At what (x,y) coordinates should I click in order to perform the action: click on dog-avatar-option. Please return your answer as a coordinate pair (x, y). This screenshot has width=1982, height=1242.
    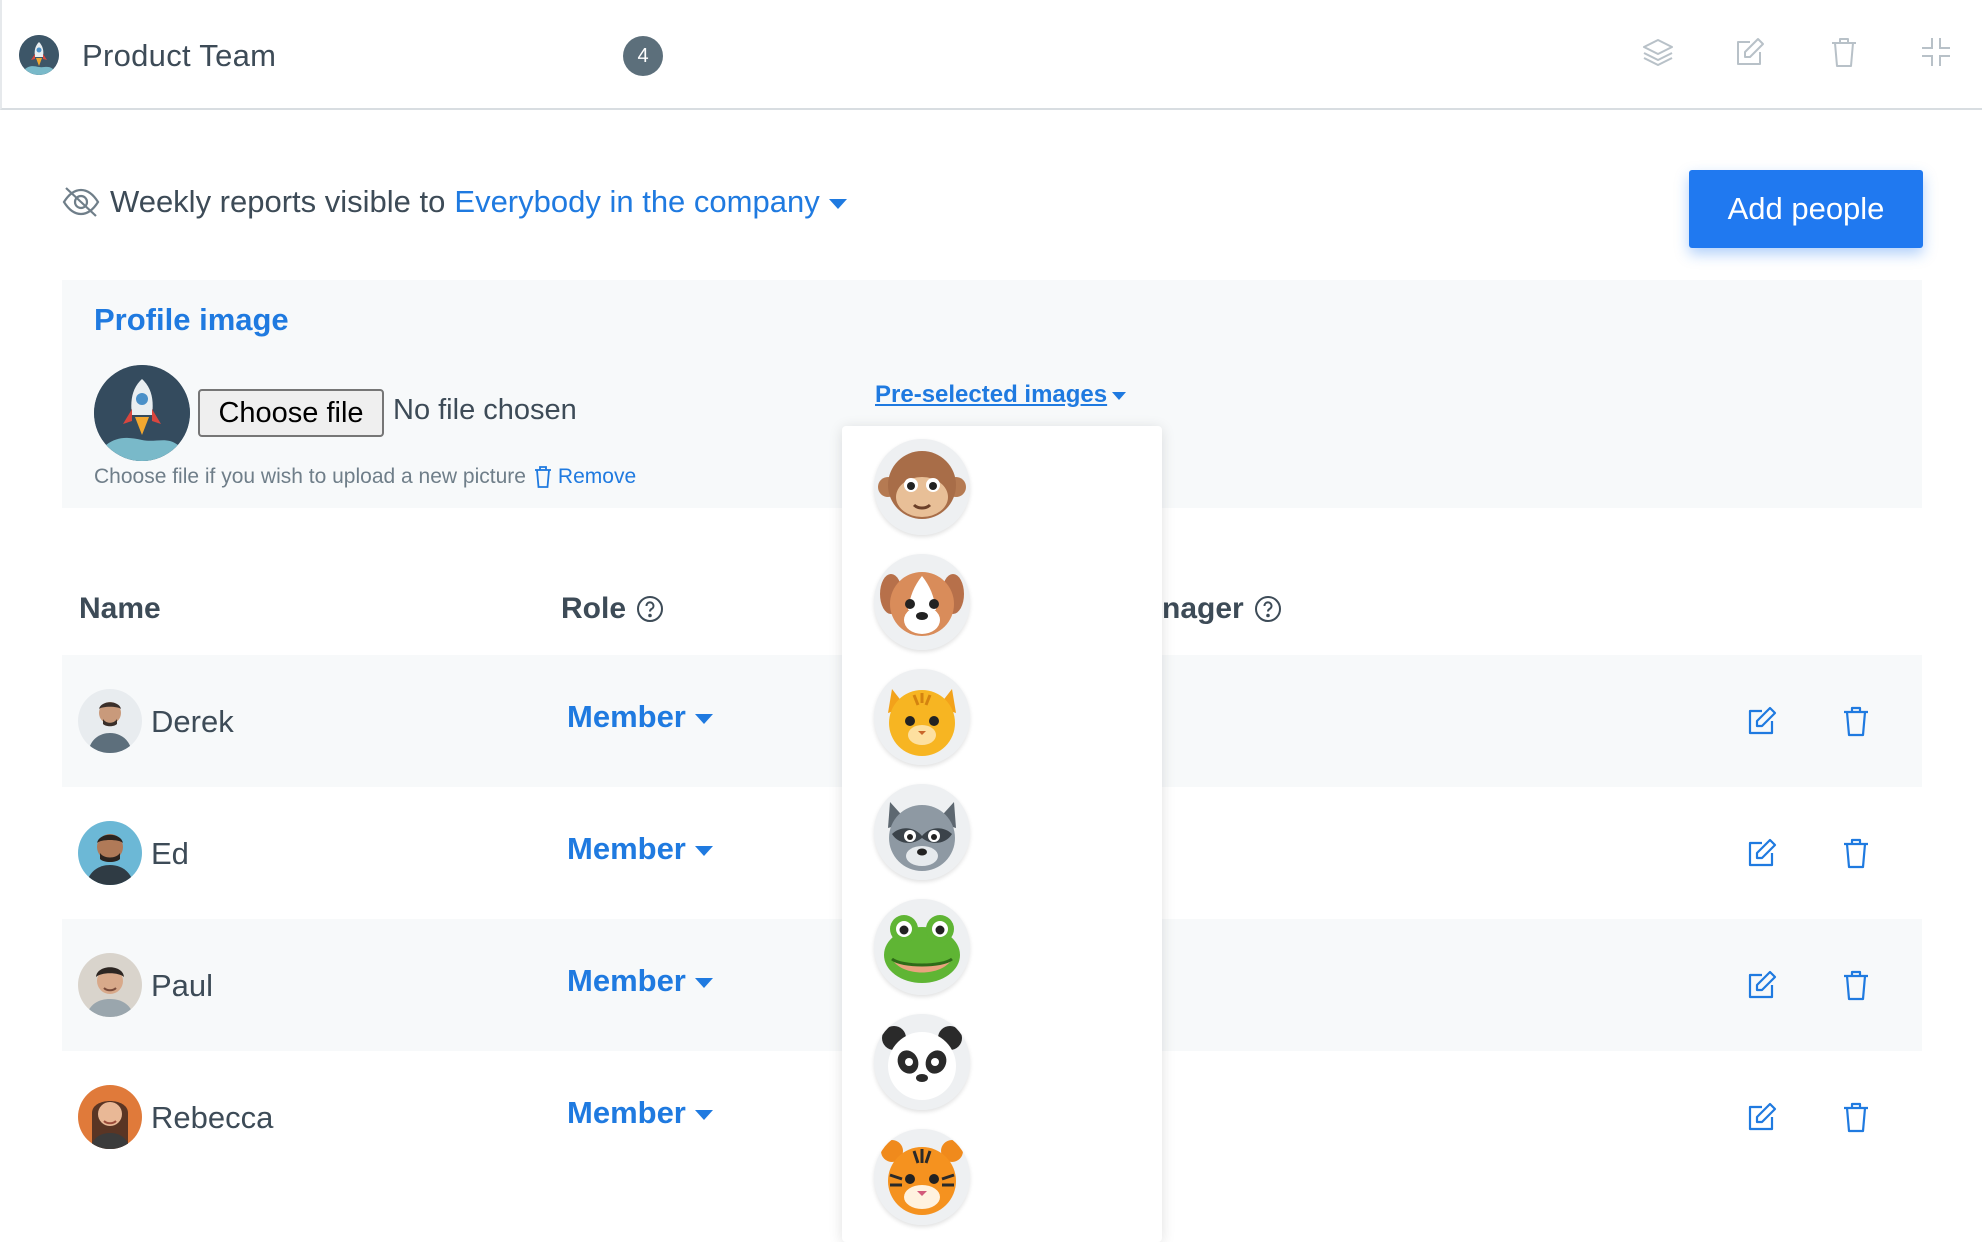
    Looking at the image, I should click on (922, 602).